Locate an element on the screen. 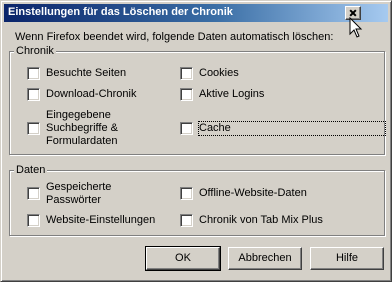 This screenshot has height=282, width=392. checkbox-label: Cookies is located at coordinates (219, 73).